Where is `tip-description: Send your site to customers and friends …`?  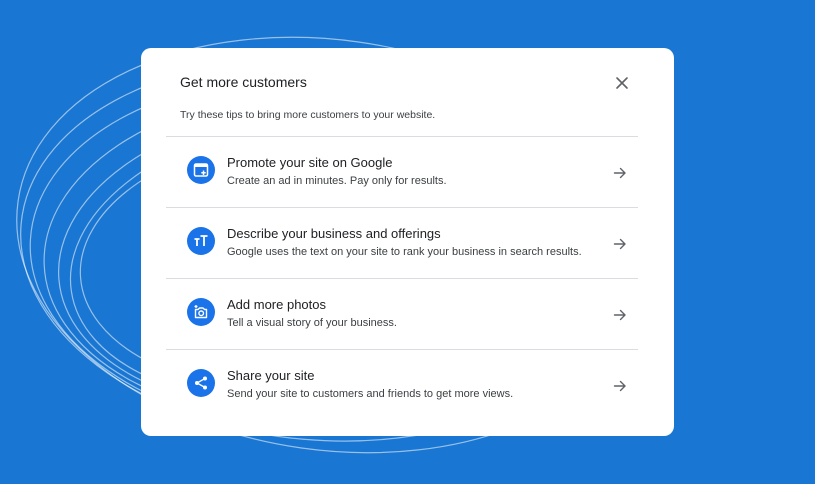 tip-description: Send your site to customers and friends … is located at coordinates (370, 394).